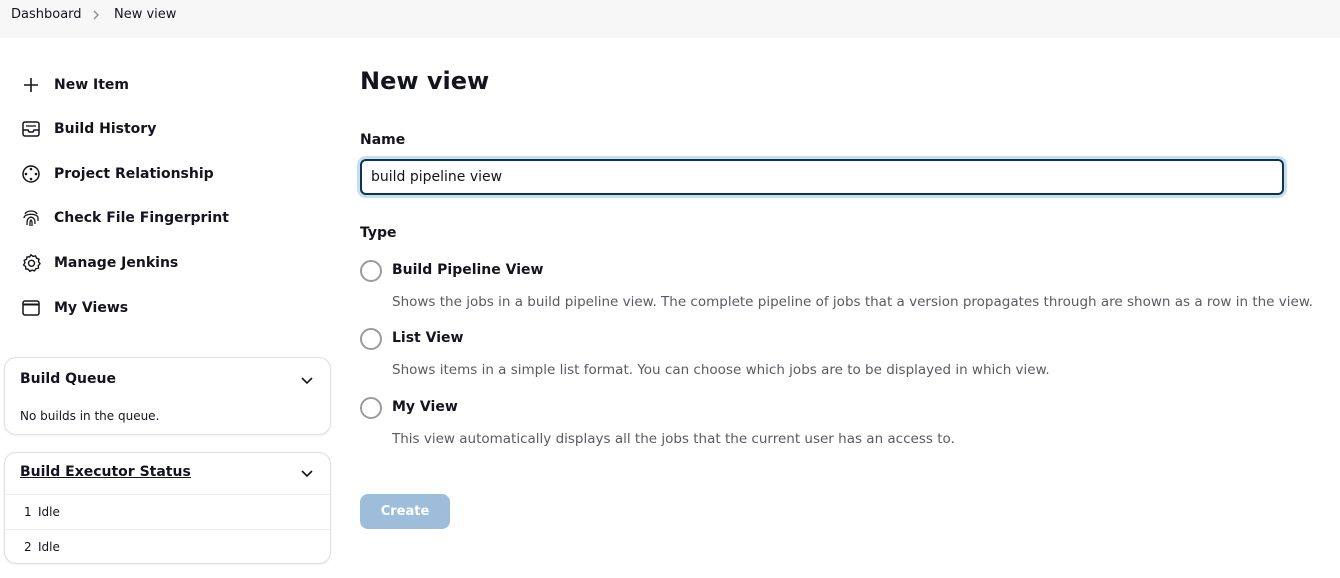 This screenshot has width=1340, height=578. I want to click on option-label-list-view: List View, so click(427, 338).